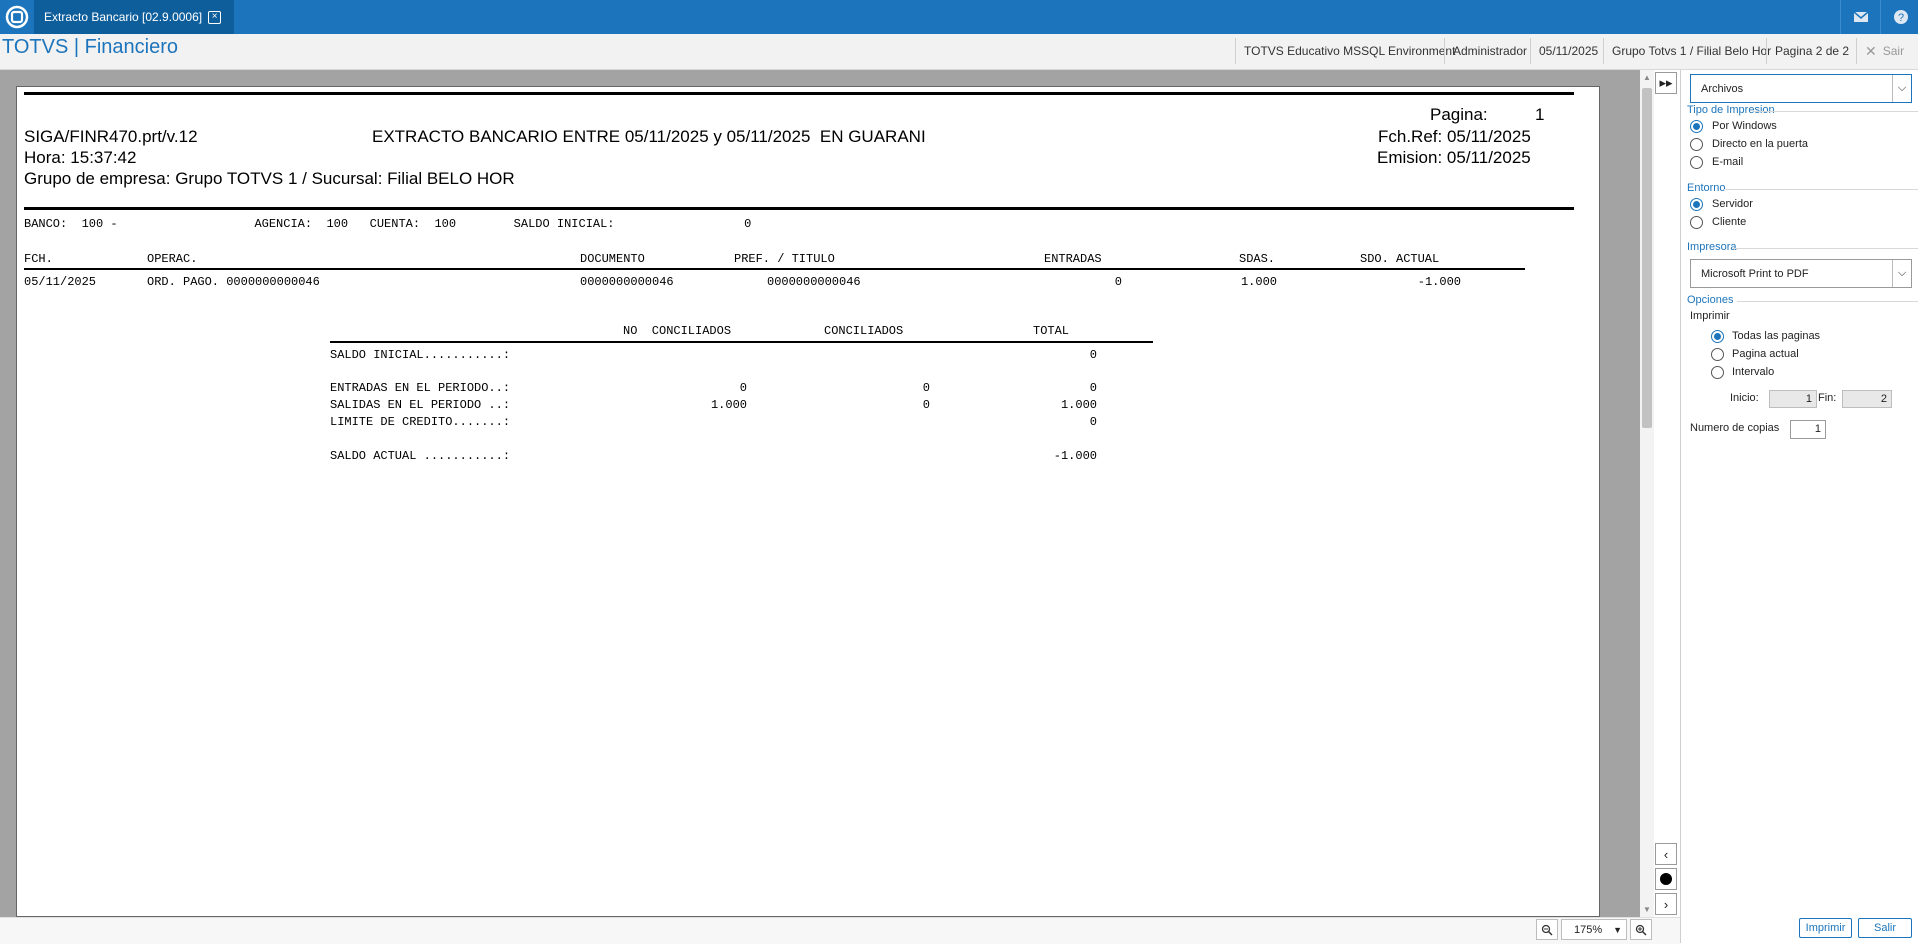 The image size is (1918, 944). Describe the element at coordinates (1257, 259) in the screenshot. I see `col-sdas: SDAS.` at that location.